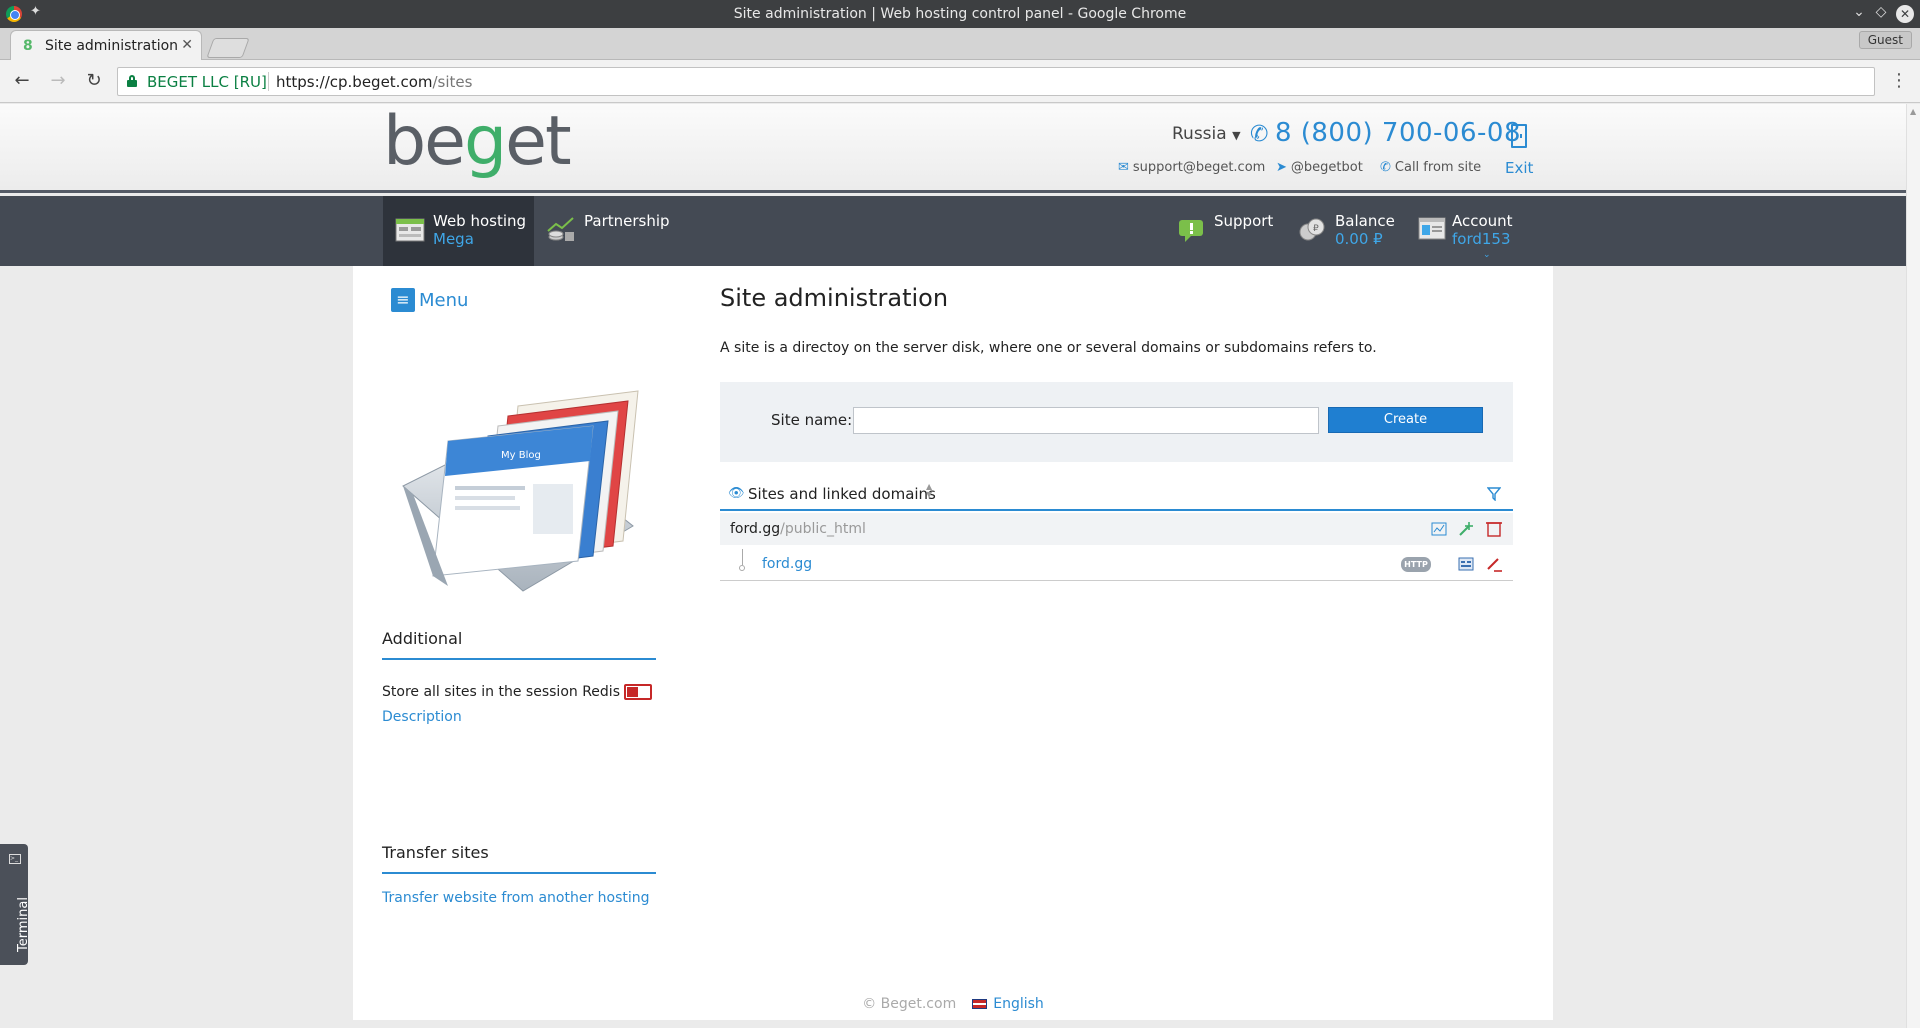  I want to click on transfer-website-link: Transfer website from another hosting, so click(516, 898).